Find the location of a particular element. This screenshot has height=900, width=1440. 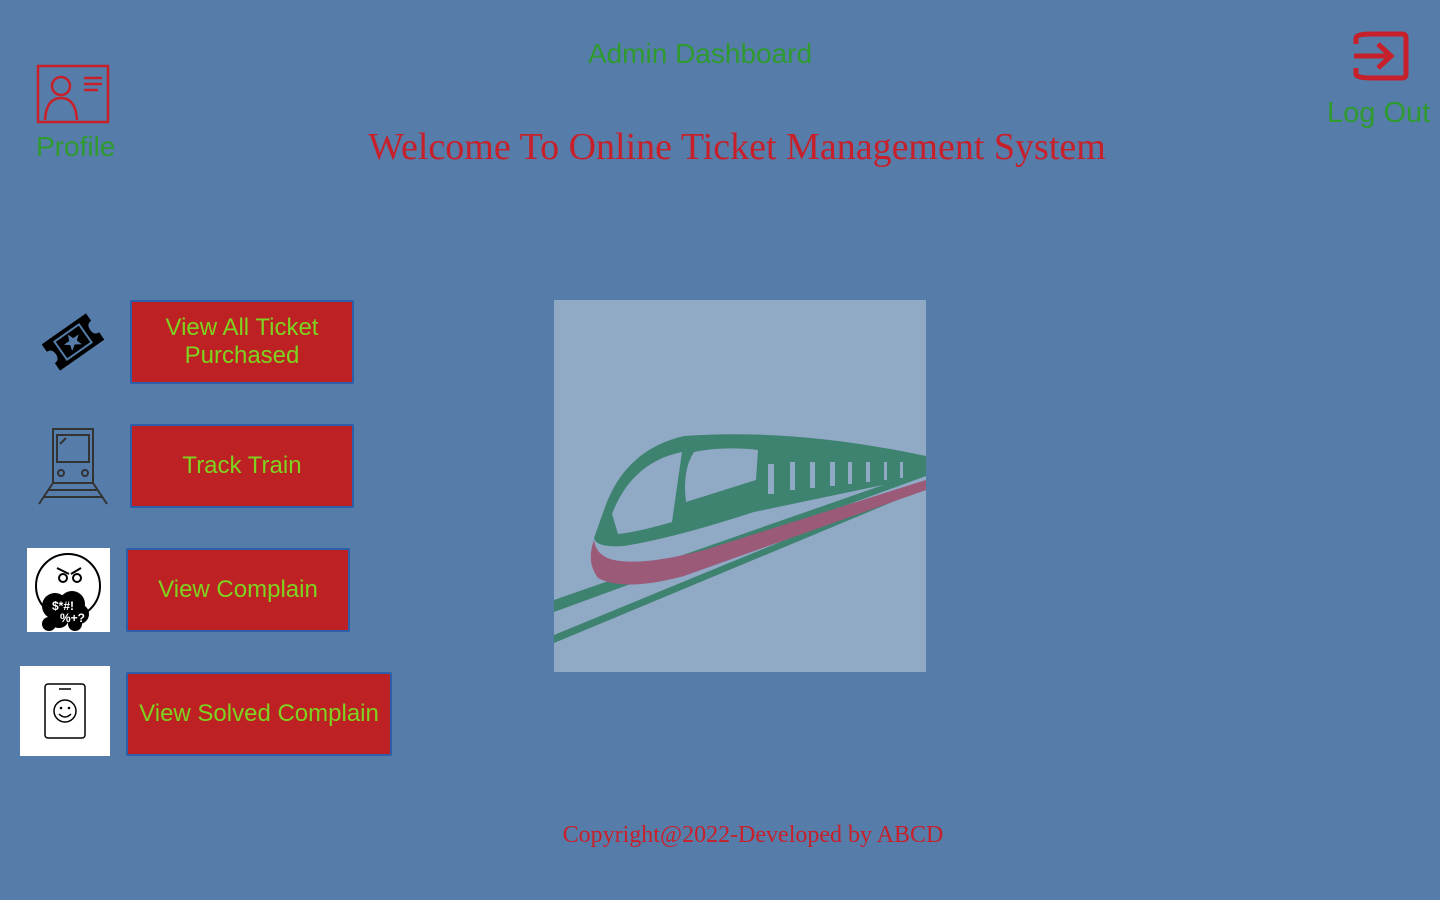

footer-copyright: Copyright@2022-Developed by ABCD is located at coordinates (753, 835).